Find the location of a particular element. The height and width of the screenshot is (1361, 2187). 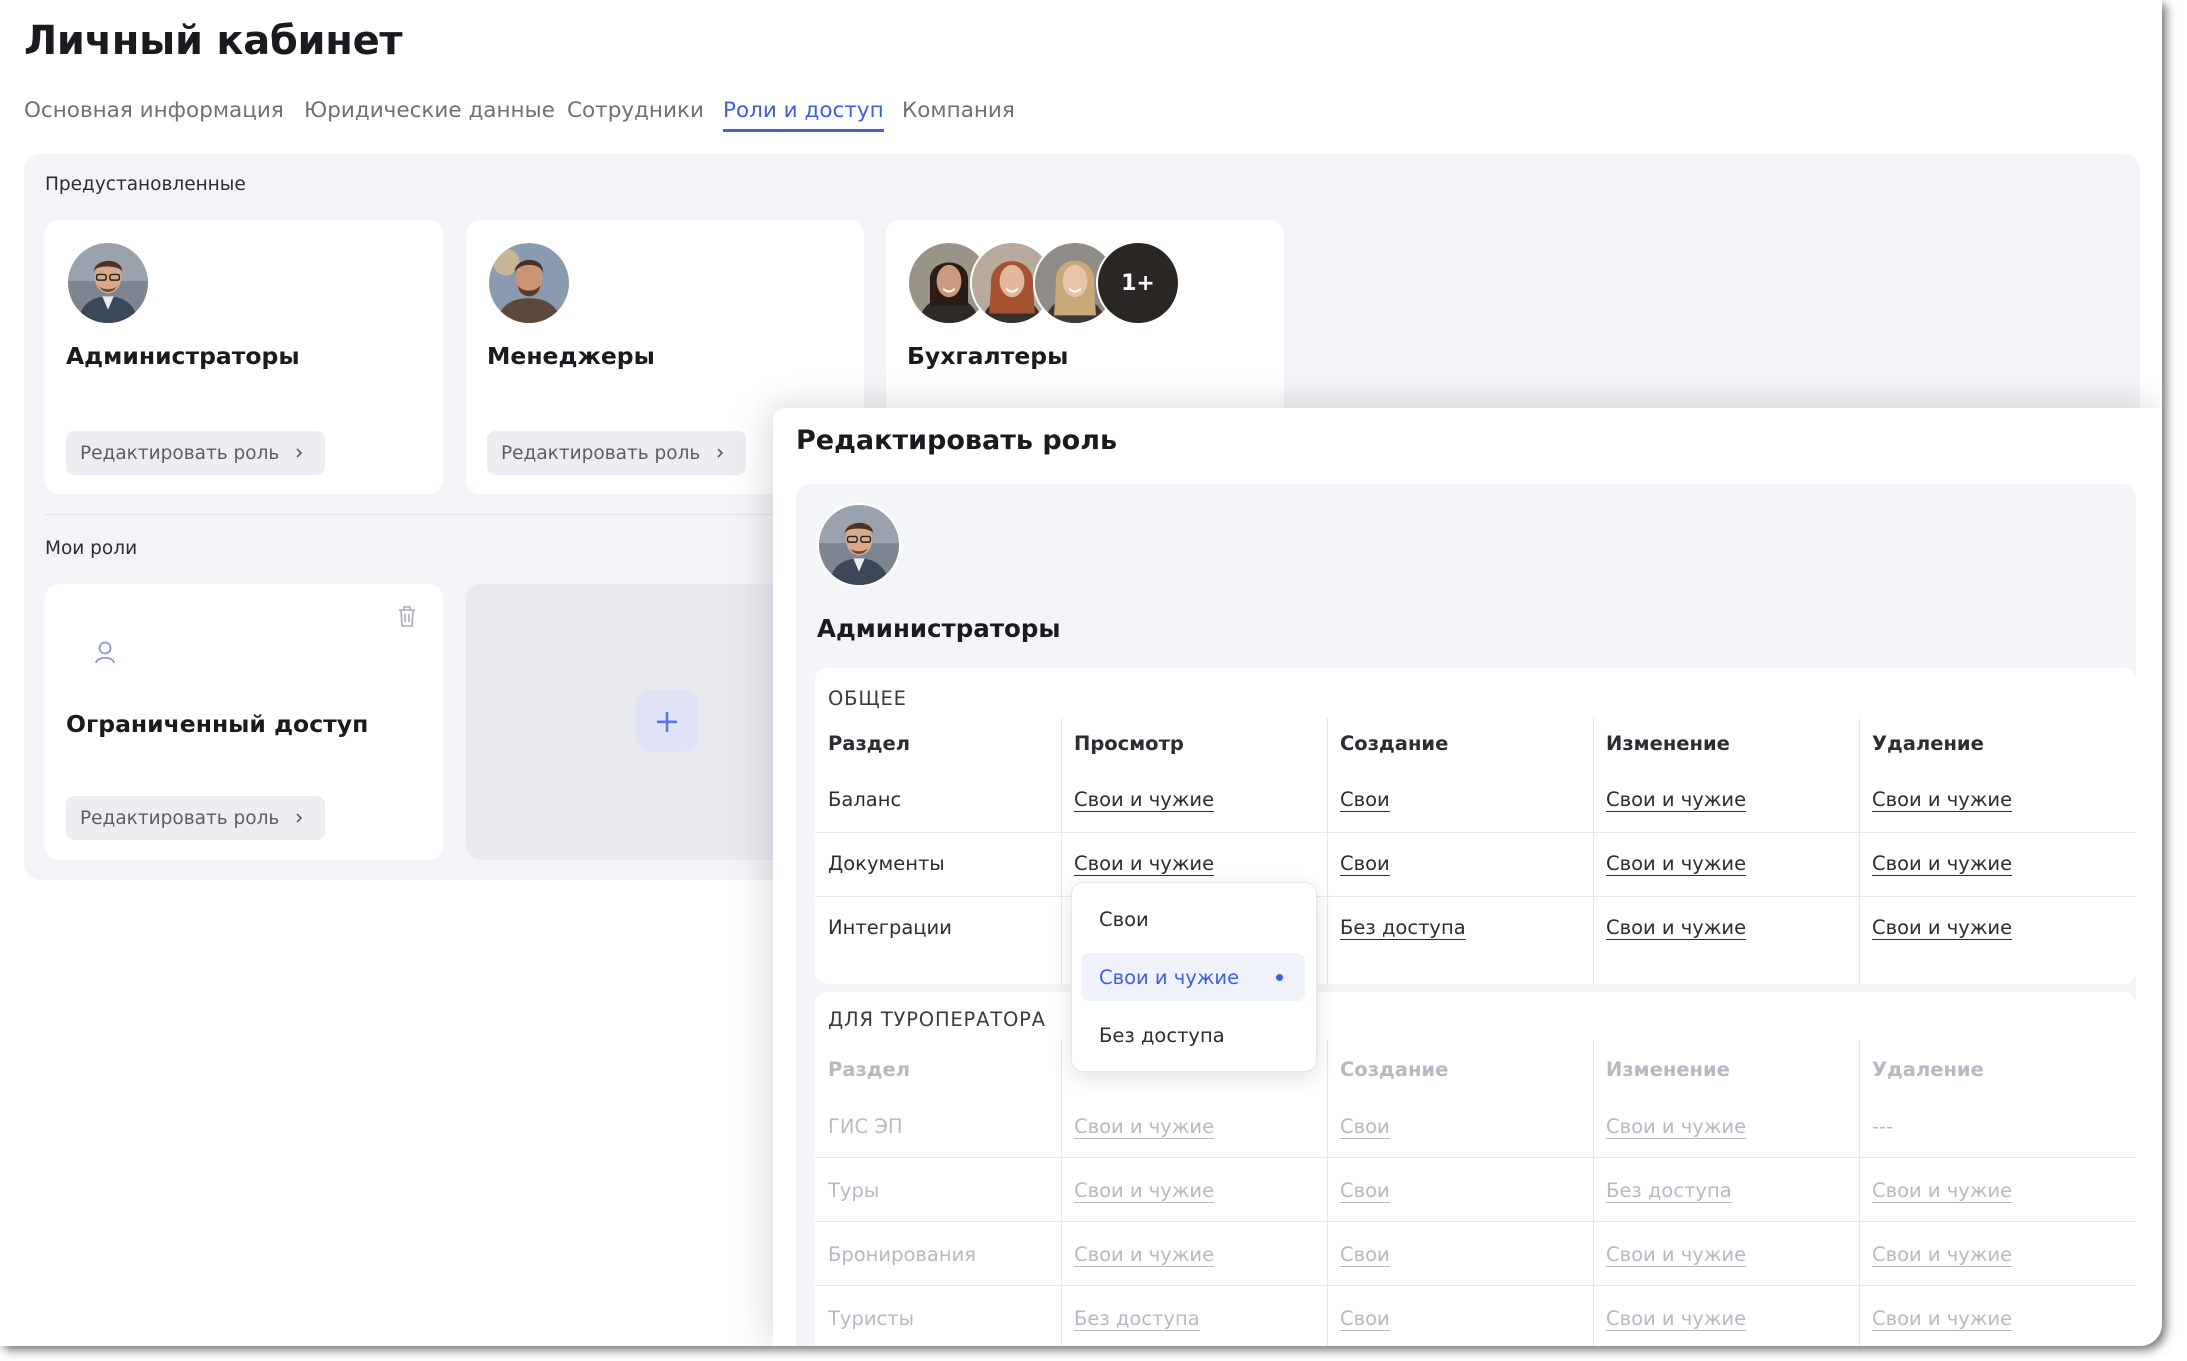

permission-dropdown: Свои Свои и чужие Без доступа is located at coordinates (1194, 977).